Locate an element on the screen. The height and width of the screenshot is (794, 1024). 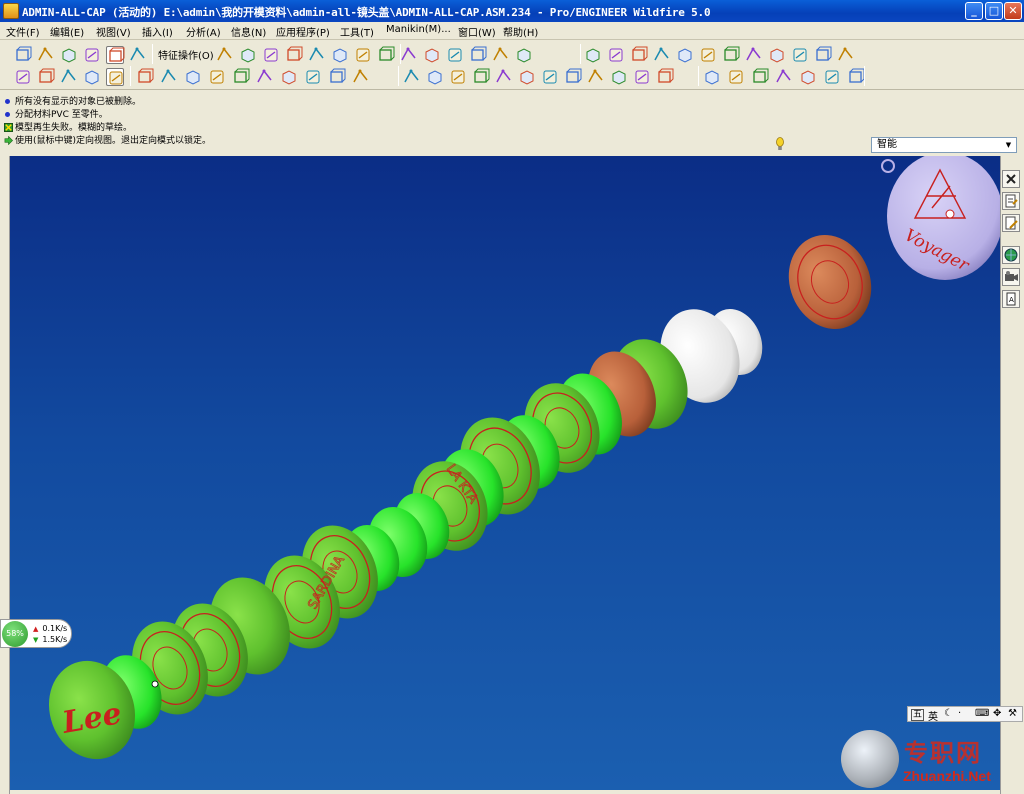
notes-icon is located at coordinates (1011, 201).